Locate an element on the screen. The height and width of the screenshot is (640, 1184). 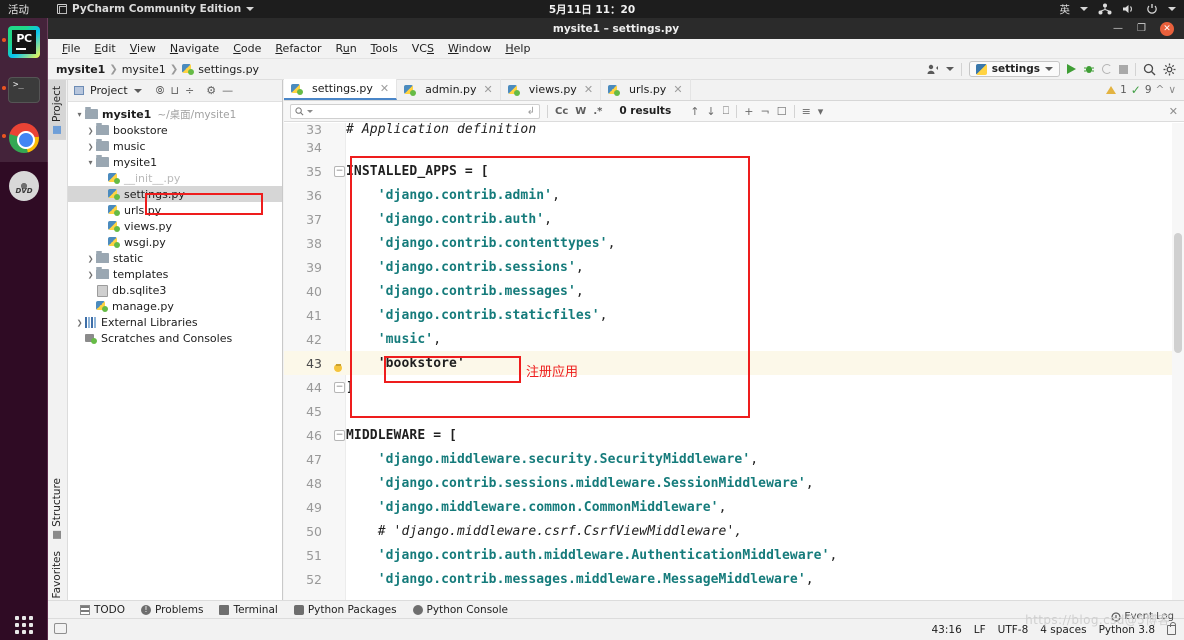
intention-bulb-icon is located at coordinates (338, 364).